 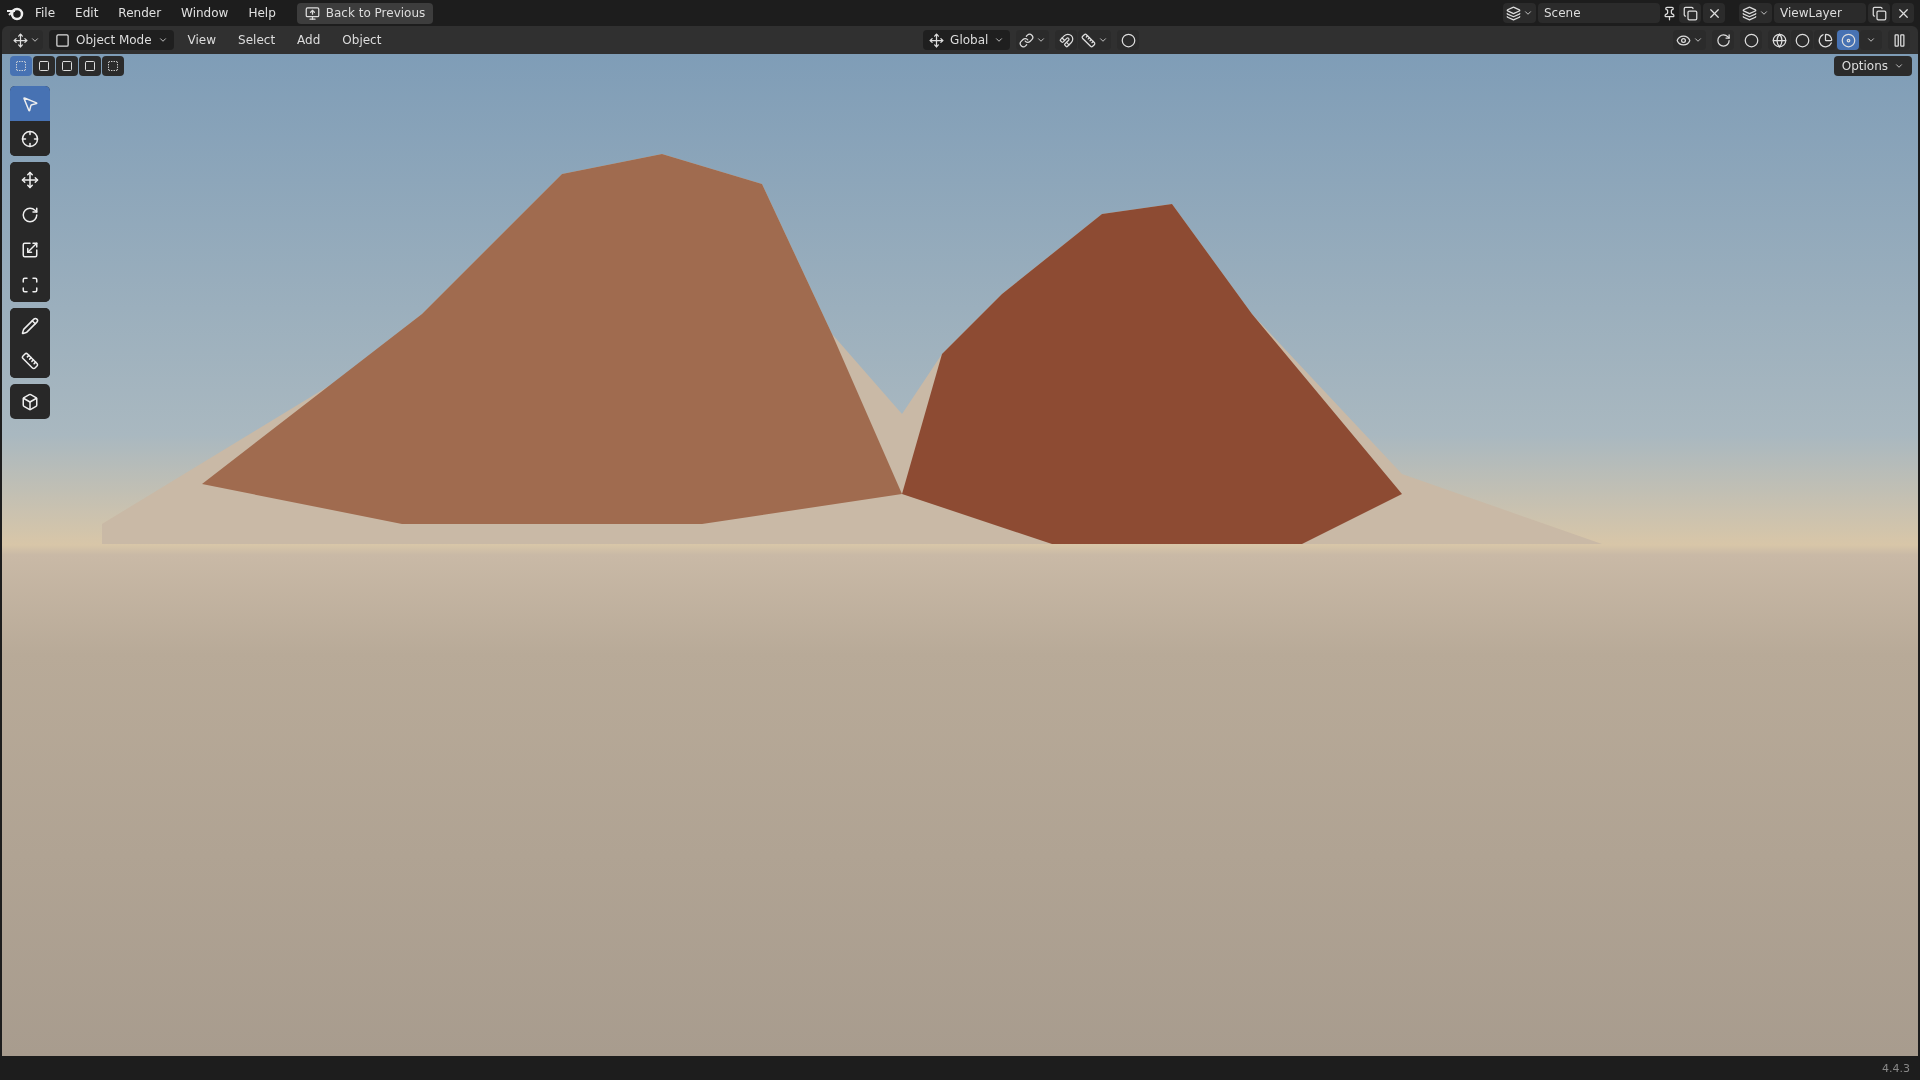 I want to click on menu-item: File, so click(x=45, y=13).